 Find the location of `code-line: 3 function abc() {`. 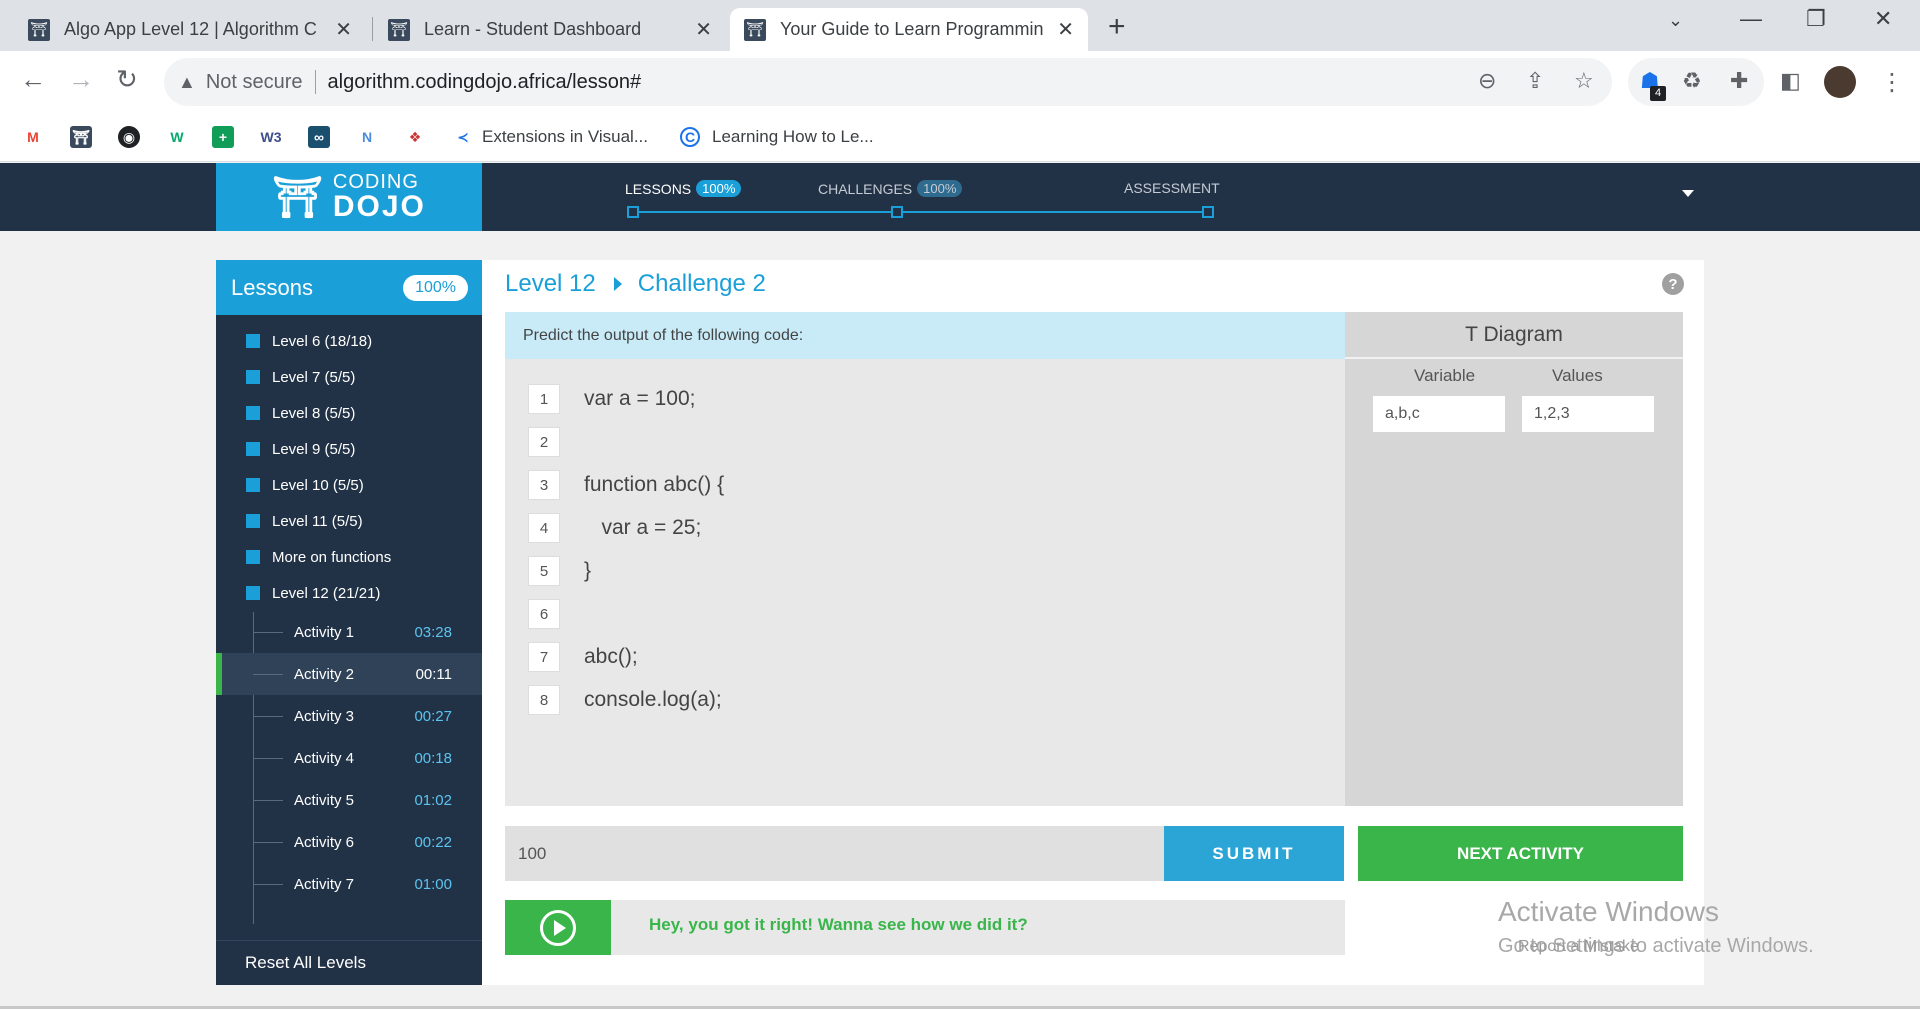

code-line: 3 function abc() { is located at coordinates (626, 485).